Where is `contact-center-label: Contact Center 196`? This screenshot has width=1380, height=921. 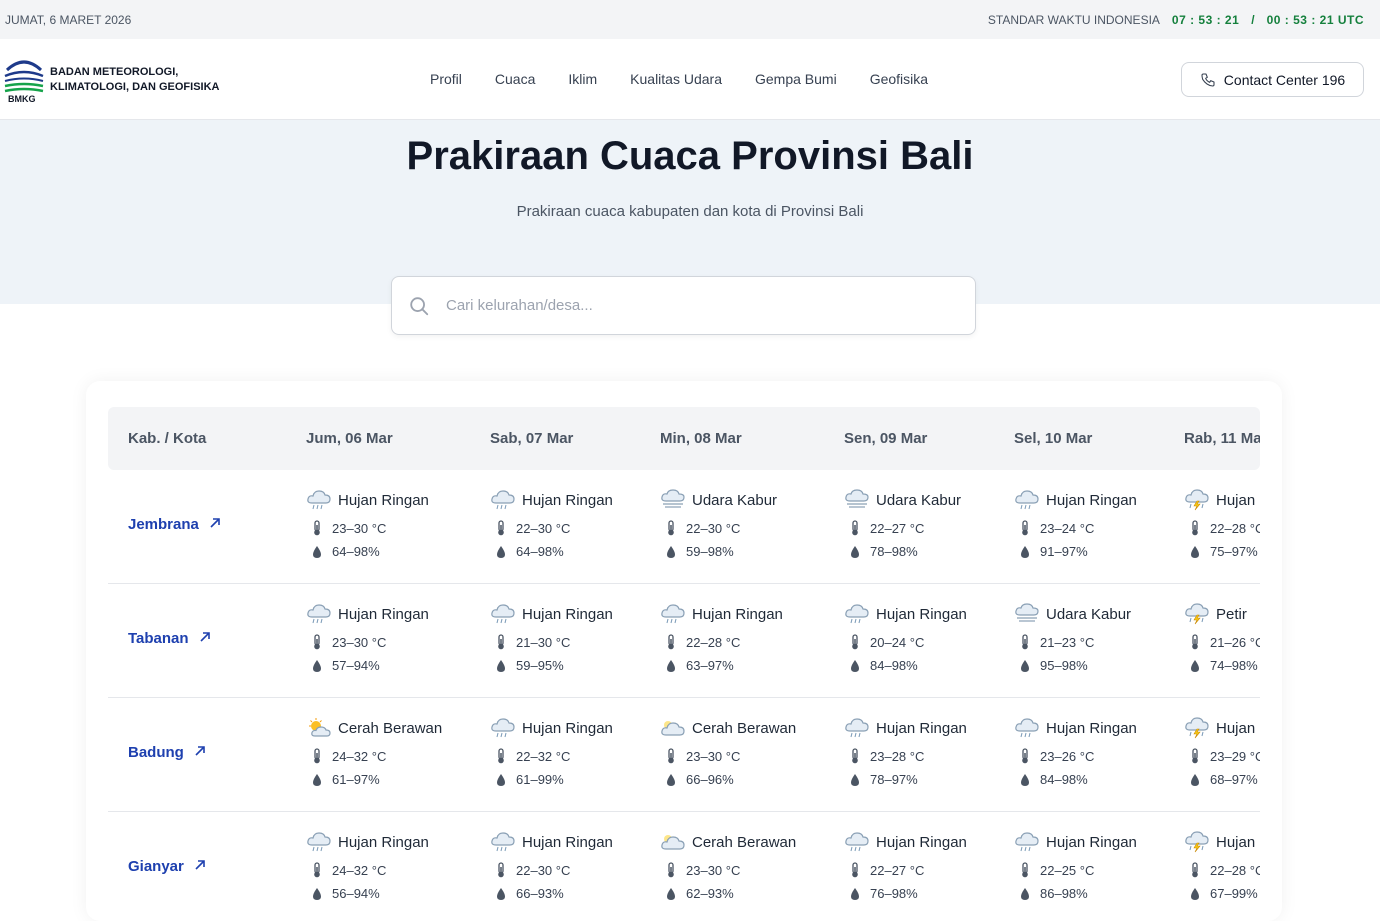 contact-center-label: Contact Center 196 is located at coordinates (1284, 79).